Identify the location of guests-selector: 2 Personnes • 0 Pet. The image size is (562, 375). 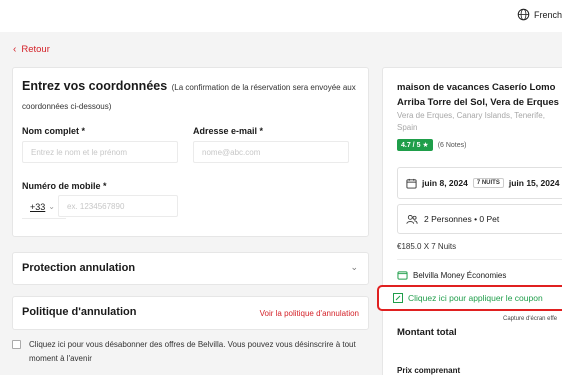
(479, 219).